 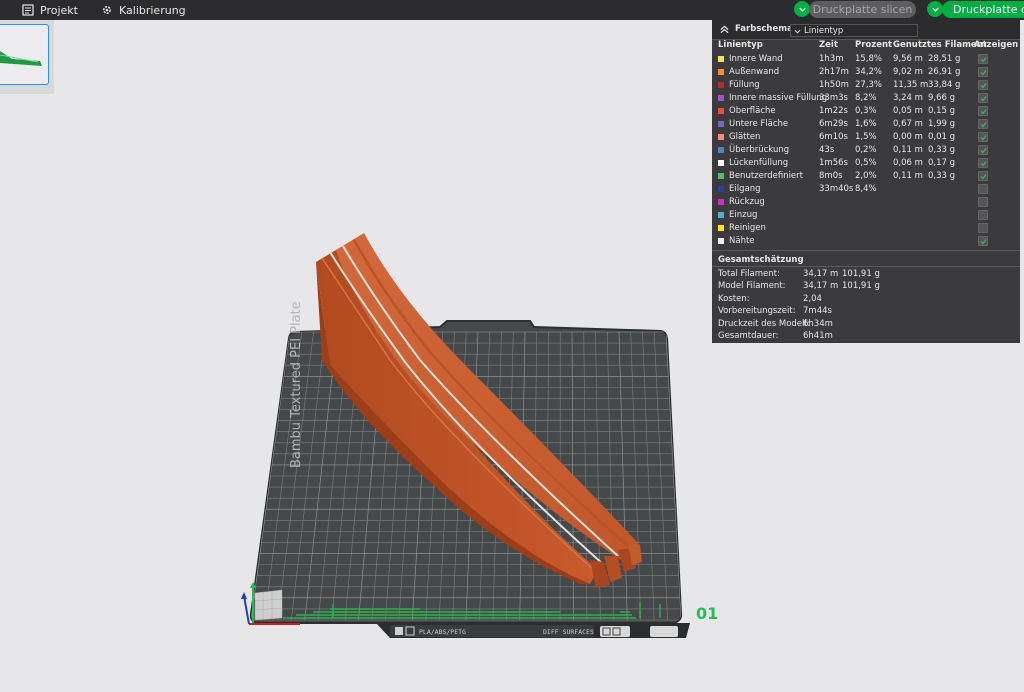 I want to click on panel-header: Farbschema Linientyp, so click(x=866, y=30).